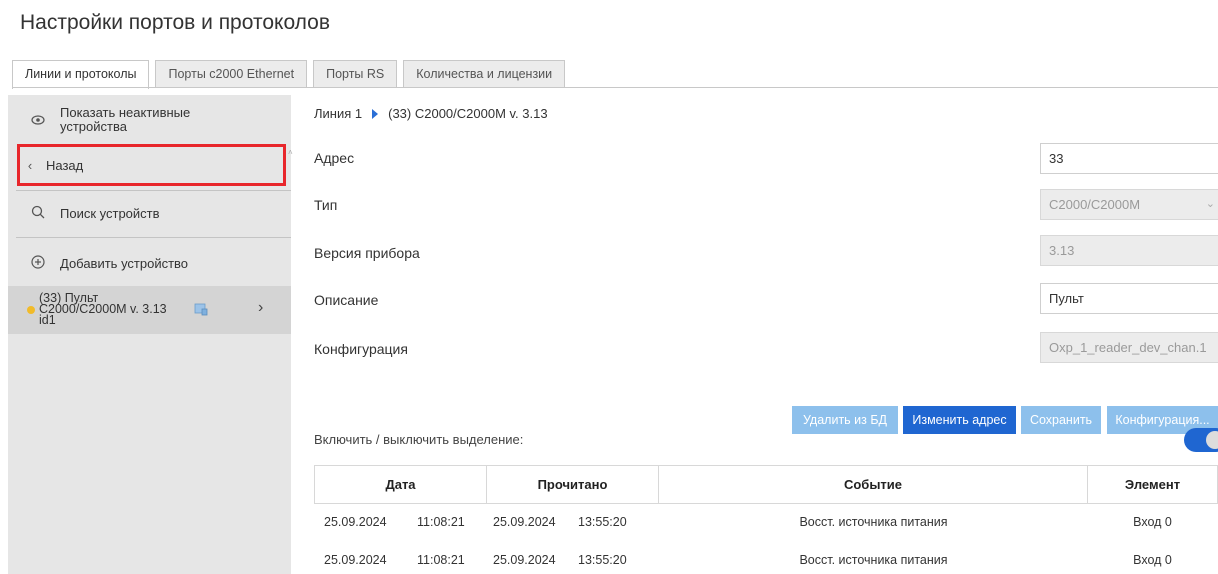 This screenshot has height=574, width=1218. Describe the element at coordinates (81, 74) in the screenshot. I see `tab-lines-protocols: Линии и протоколы` at that location.